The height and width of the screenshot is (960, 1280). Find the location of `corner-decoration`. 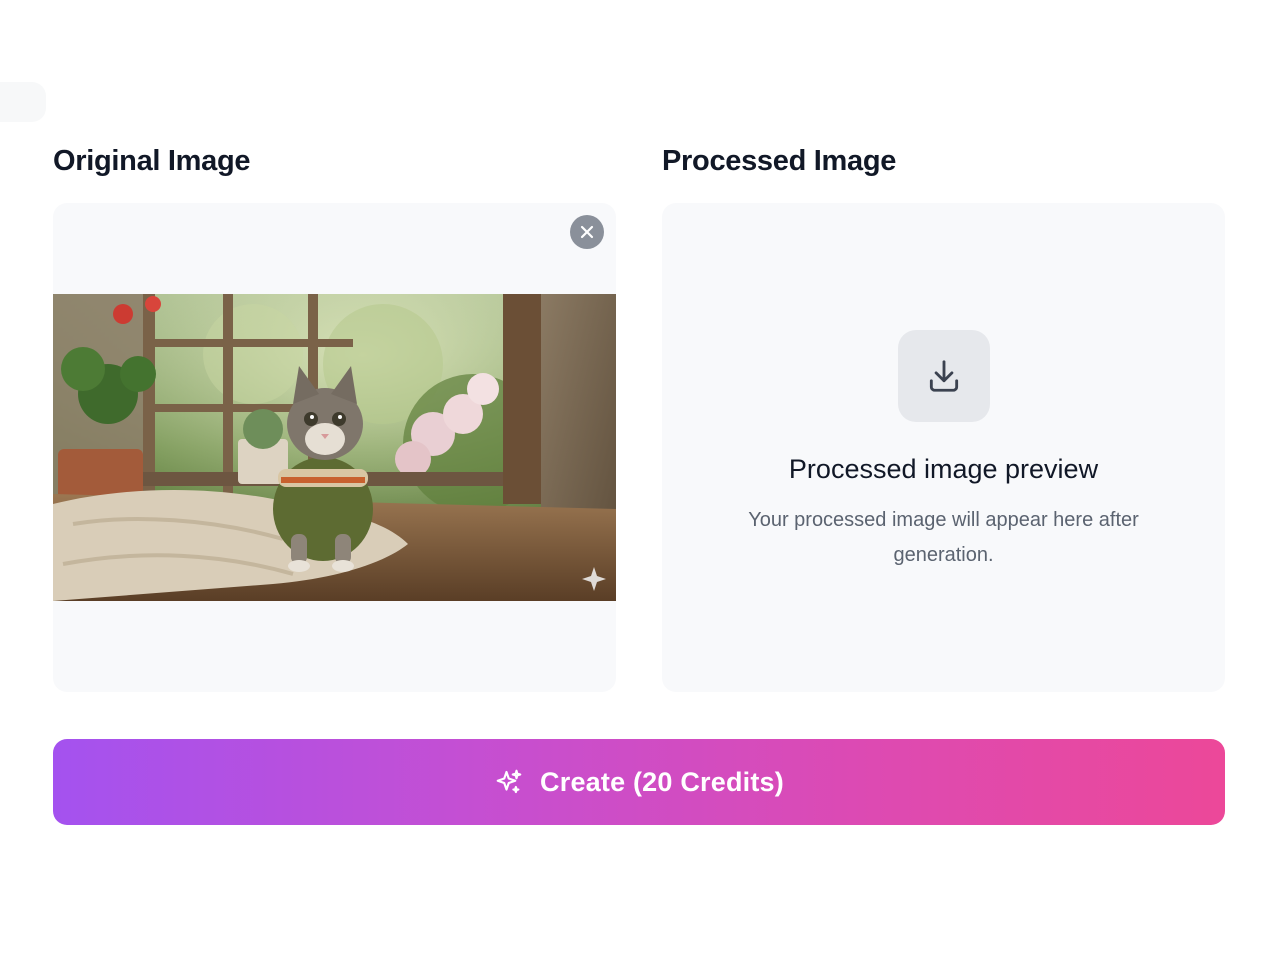

corner-decoration is located at coordinates (23, 102).